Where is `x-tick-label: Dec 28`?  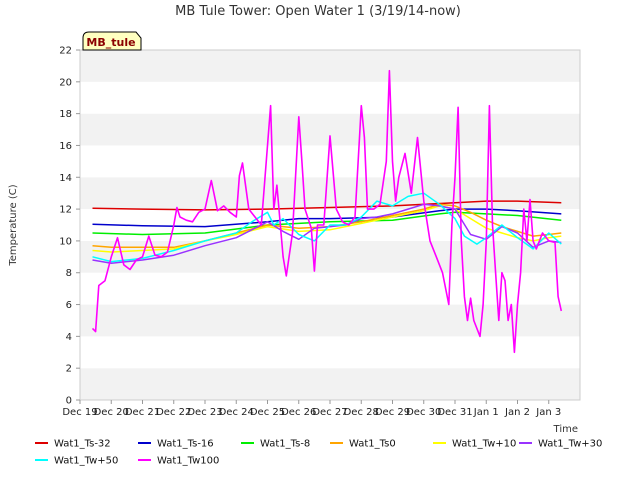
x-tick-label: Dec 28 is located at coordinates (361, 412).